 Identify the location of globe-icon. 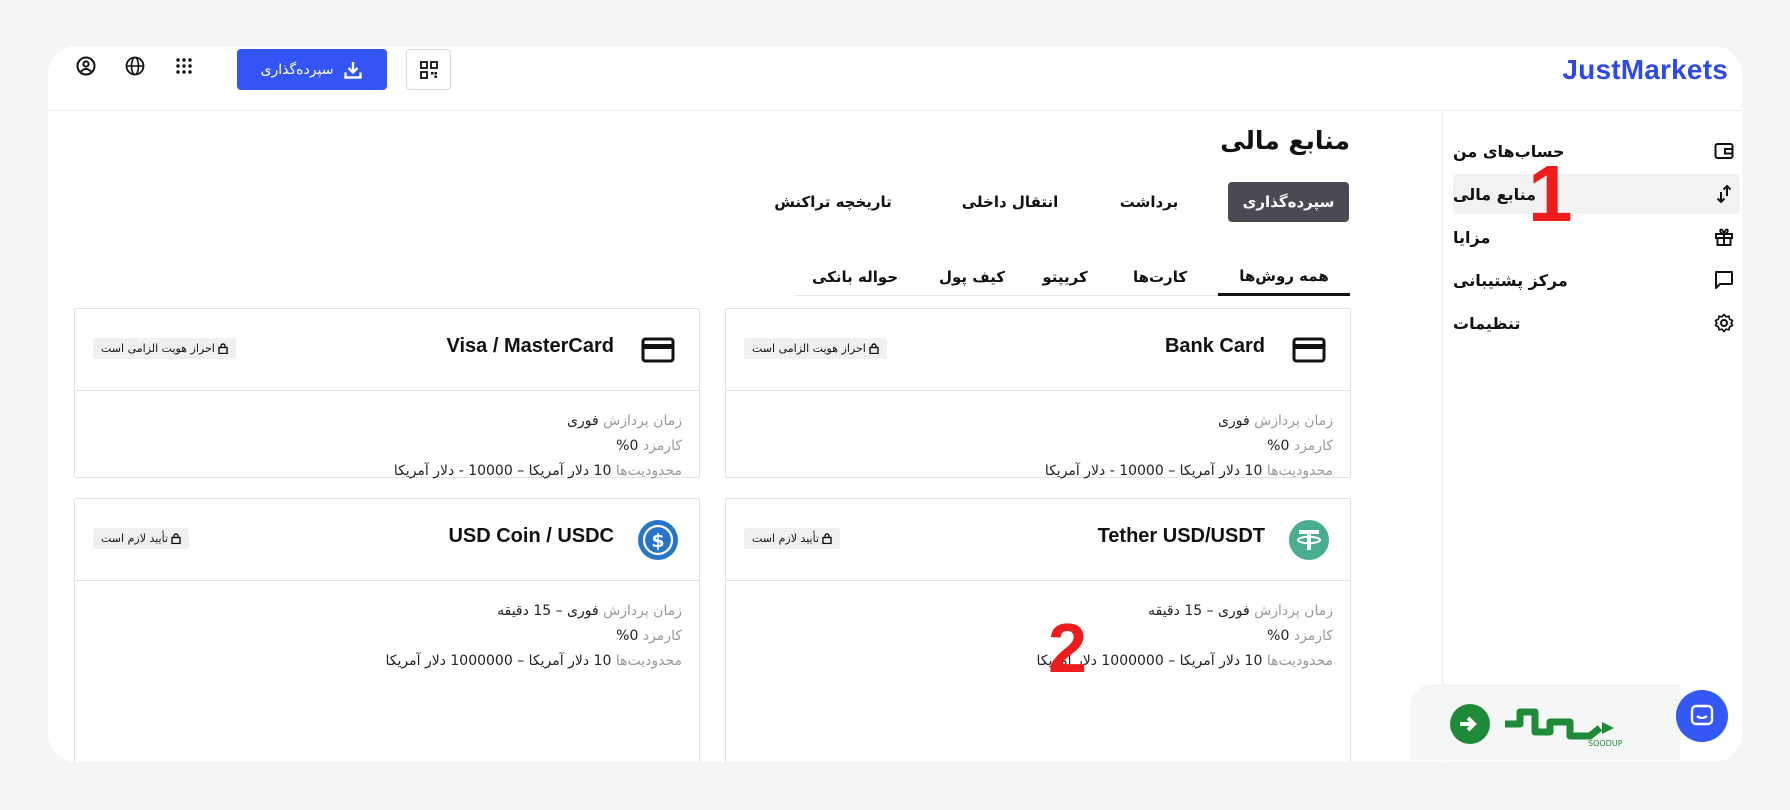
(135, 66).